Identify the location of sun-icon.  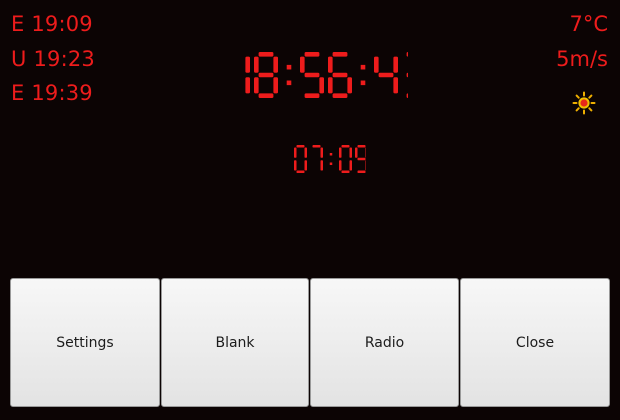
(584, 103).